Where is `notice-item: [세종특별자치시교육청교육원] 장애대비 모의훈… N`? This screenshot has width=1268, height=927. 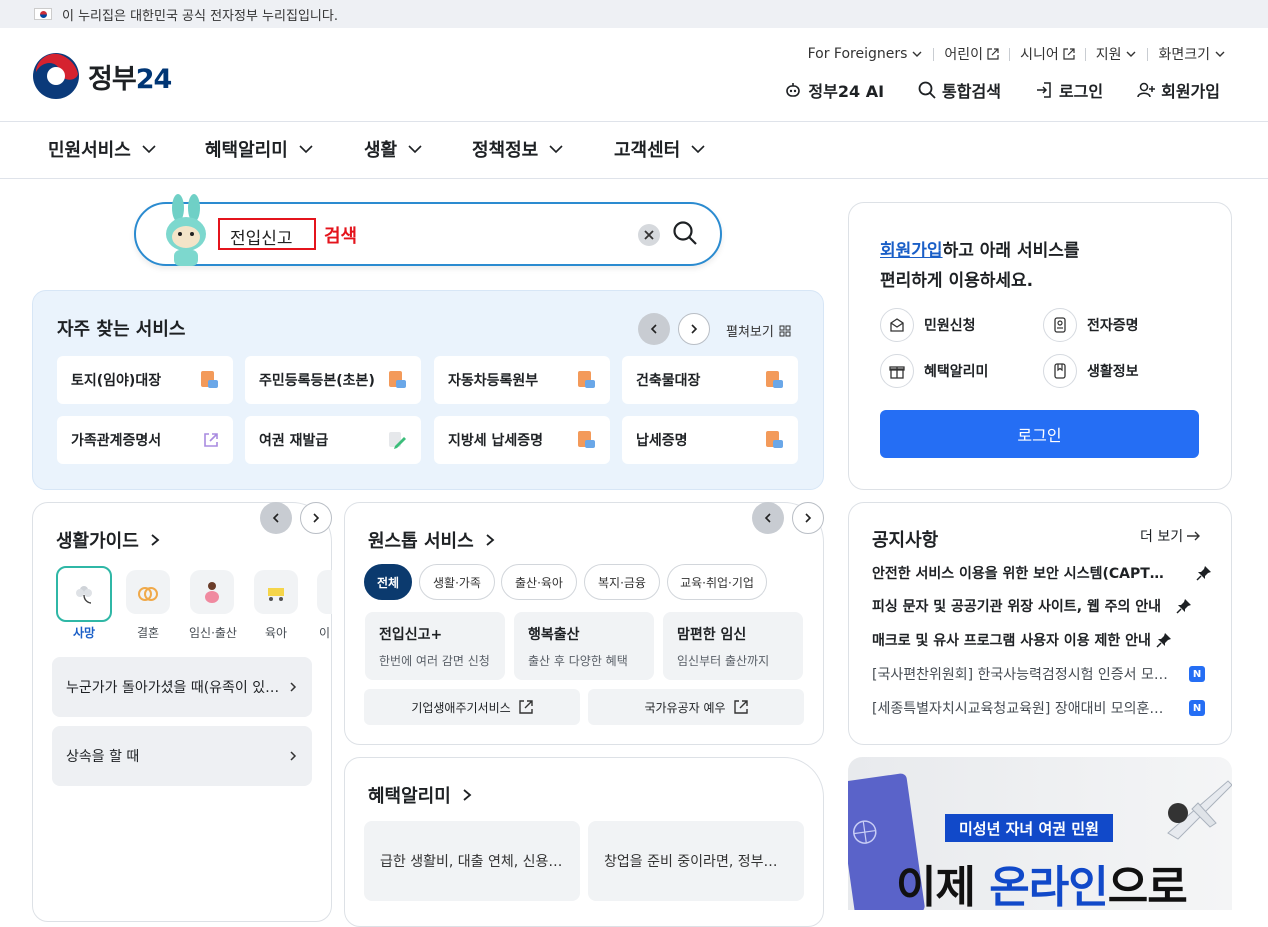 notice-item: [세종특별자치시교육청교육원] 장애대비 모의훈… N is located at coordinates (1038, 708).